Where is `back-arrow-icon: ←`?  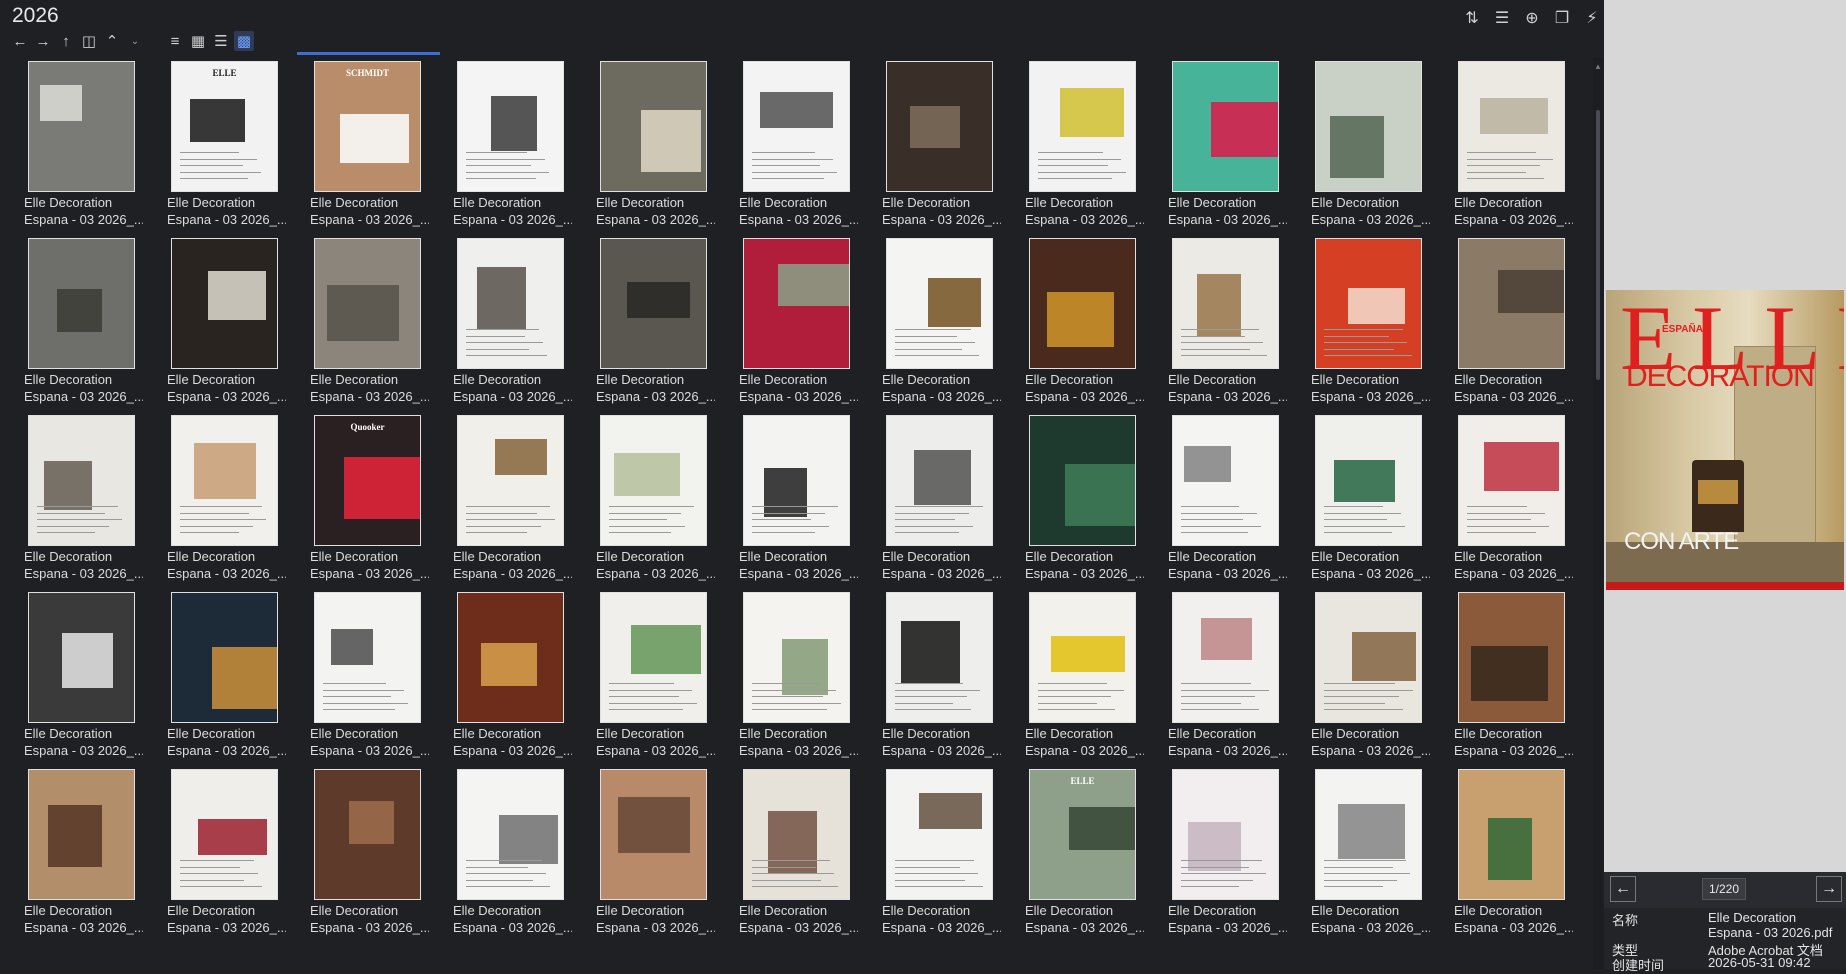
back-arrow-icon: ← is located at coordinates (20, 41).